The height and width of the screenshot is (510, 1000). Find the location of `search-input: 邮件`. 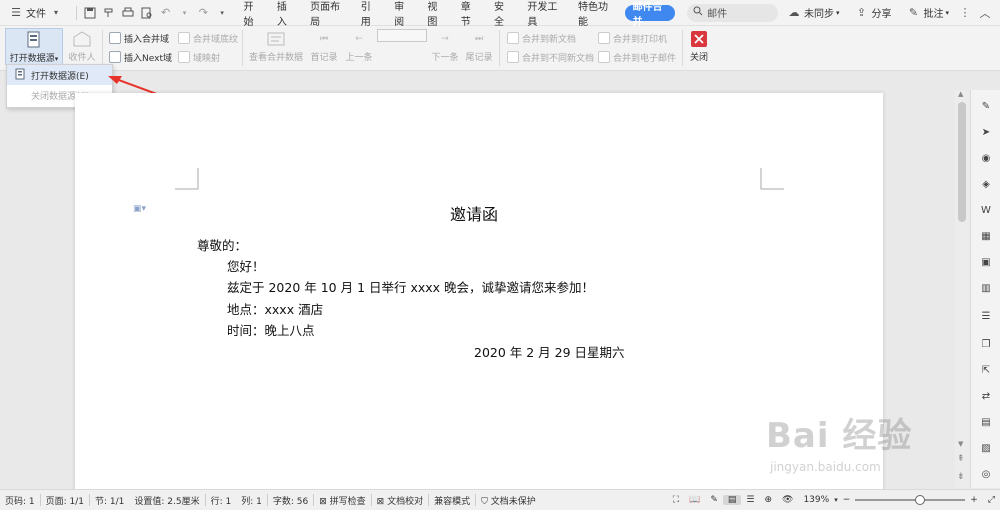

search-input: 邮件 is located at coordinates (717, 12).